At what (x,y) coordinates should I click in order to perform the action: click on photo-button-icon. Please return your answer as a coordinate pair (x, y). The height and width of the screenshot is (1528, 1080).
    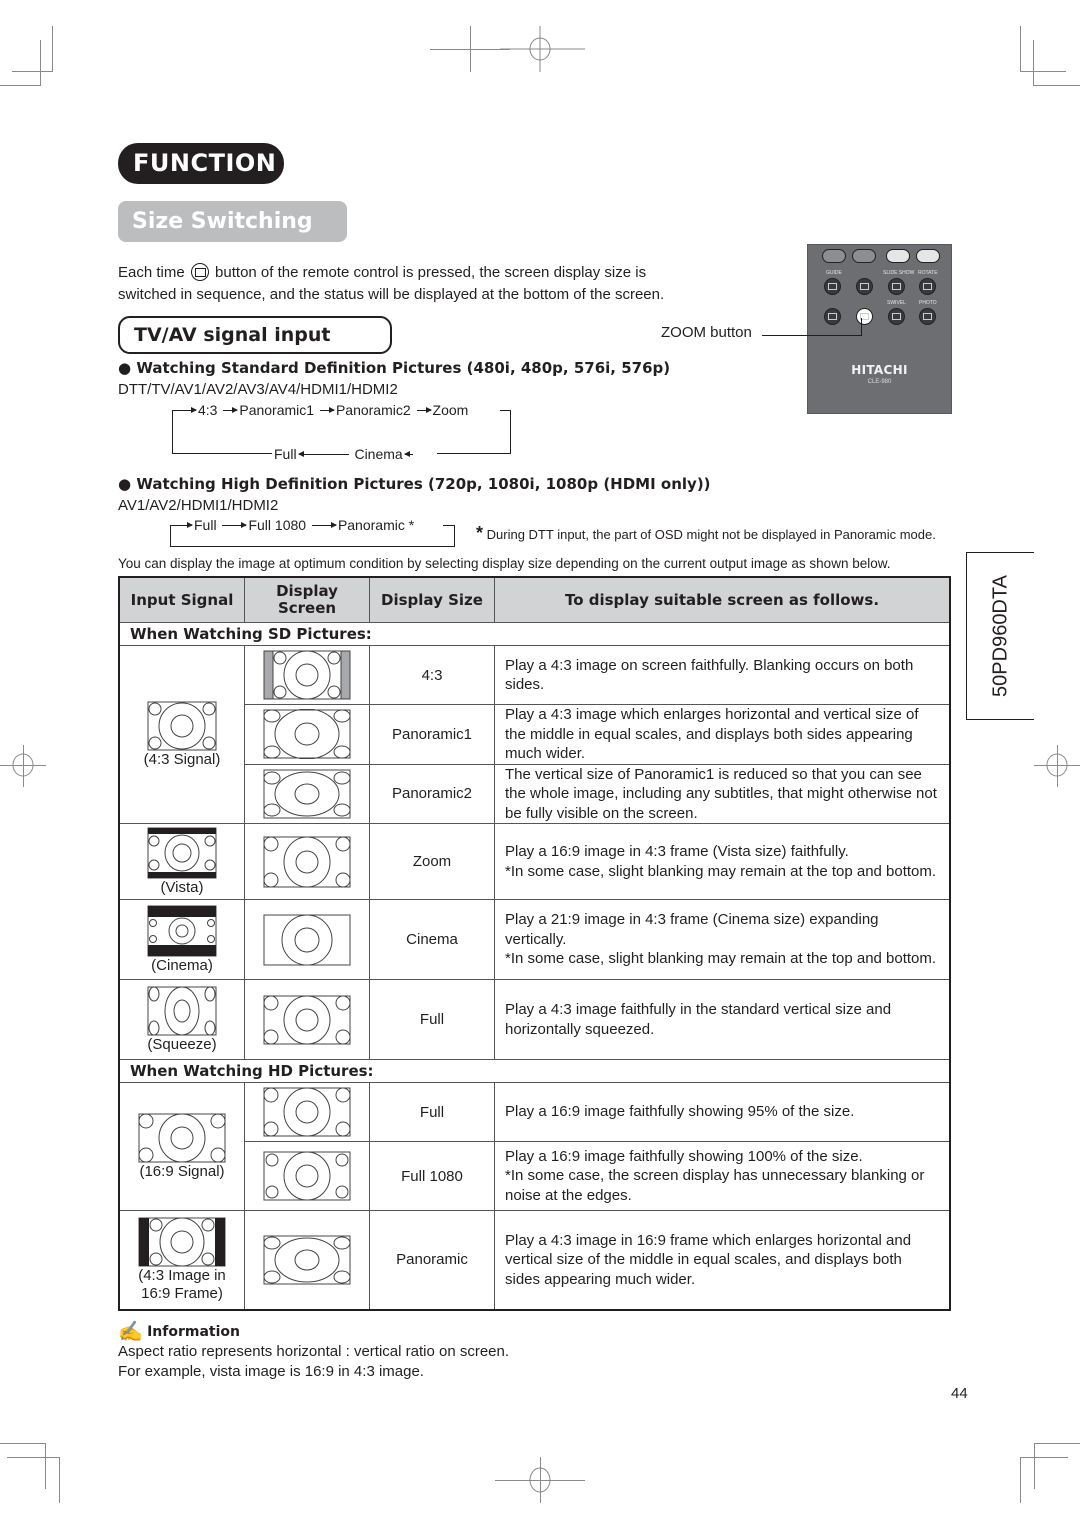
    Looking at the image, I should click on (927, 316).